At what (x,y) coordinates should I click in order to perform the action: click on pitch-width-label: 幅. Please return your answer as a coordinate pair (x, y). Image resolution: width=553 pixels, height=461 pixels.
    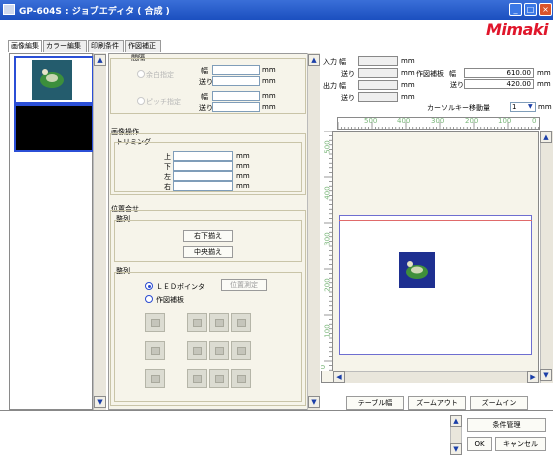
    Looking at the image, I should click on (204, 97).